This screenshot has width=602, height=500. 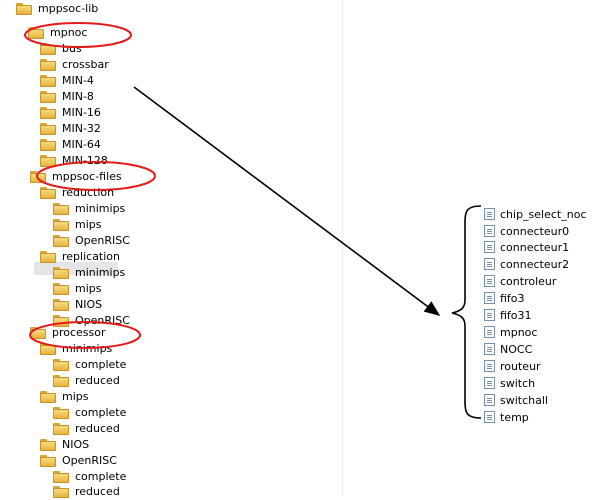 I want to click on highlight-ellipse-mpnoc, so click(x=78, y=35).